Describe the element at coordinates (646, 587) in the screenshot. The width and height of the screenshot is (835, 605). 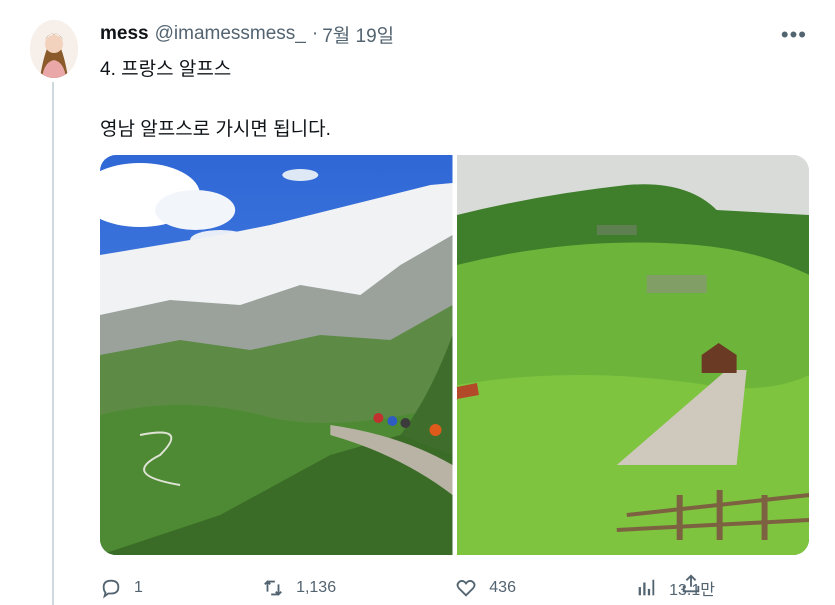
I see `views-chart-icon` at that location.